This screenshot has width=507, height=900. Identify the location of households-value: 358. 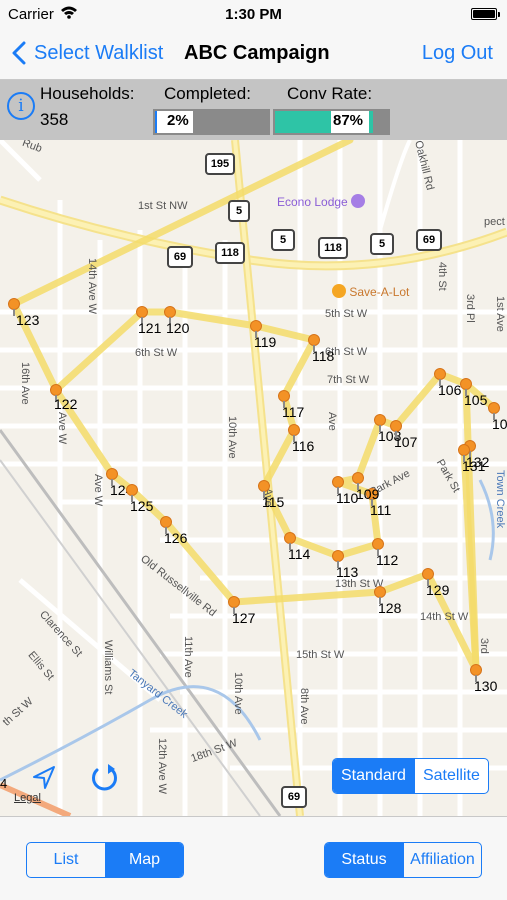
(54, 119).